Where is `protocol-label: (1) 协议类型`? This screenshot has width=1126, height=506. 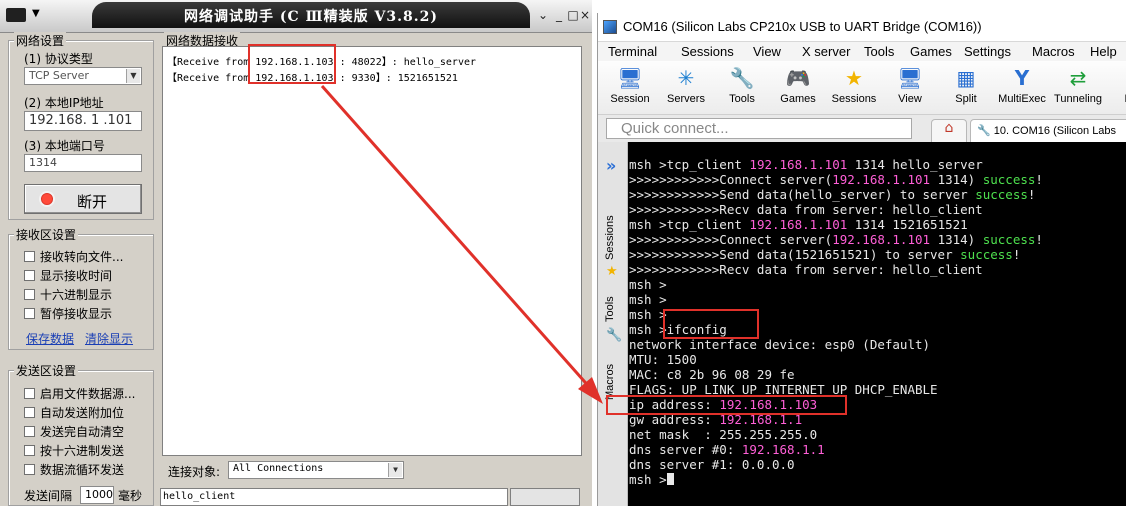
protocol-label: (1) 协议类型 is located at coordinates (58, 59).